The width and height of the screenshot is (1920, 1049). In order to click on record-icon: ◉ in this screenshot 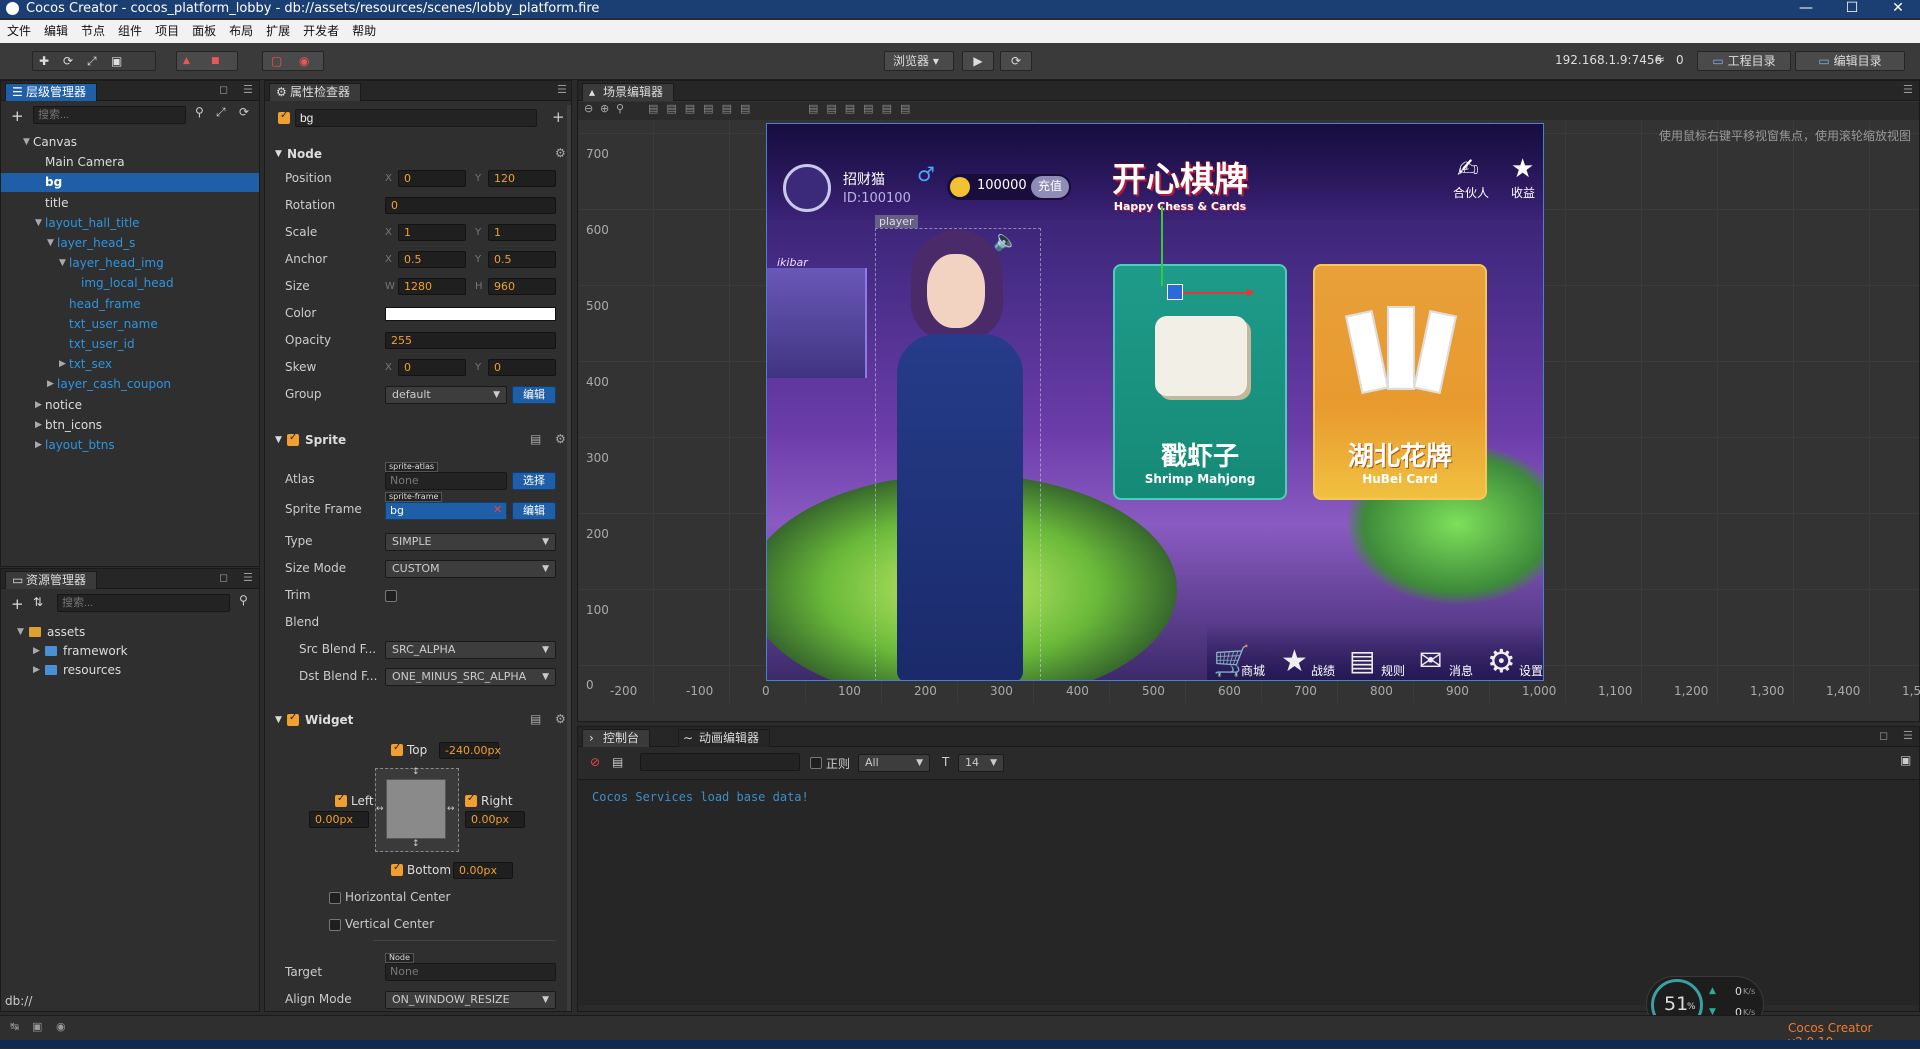, I will do `click(304, 61)`.